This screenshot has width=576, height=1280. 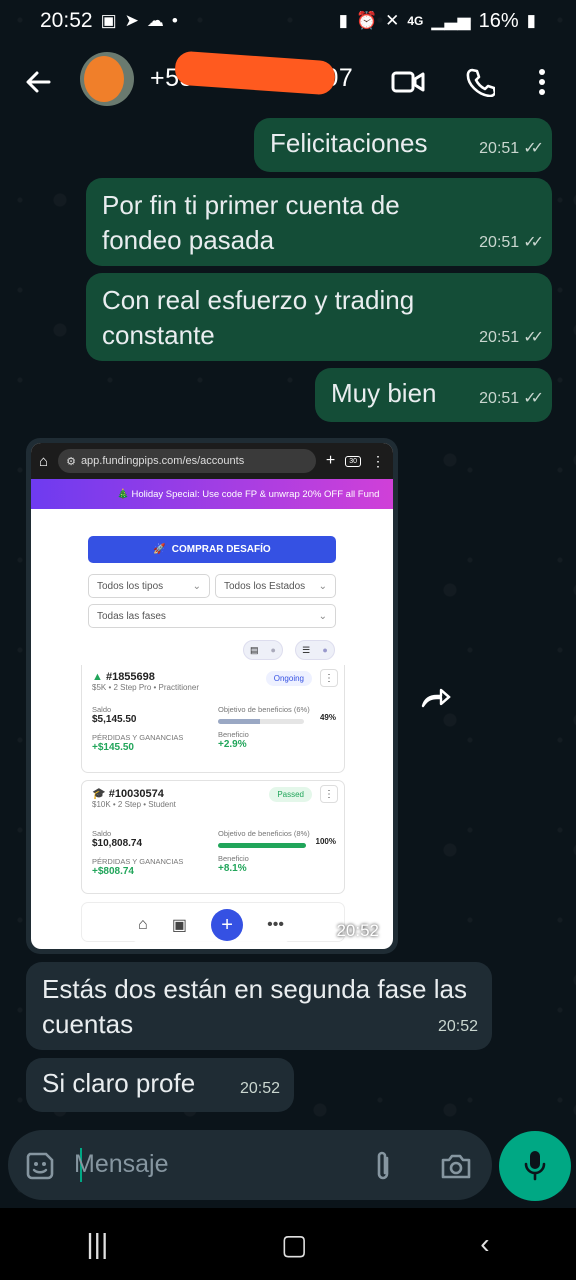 What do you see at coordinates (114, 719) in the screenshot?
I see `balance-value: $5,145.50` at bounding box center [114, 719].